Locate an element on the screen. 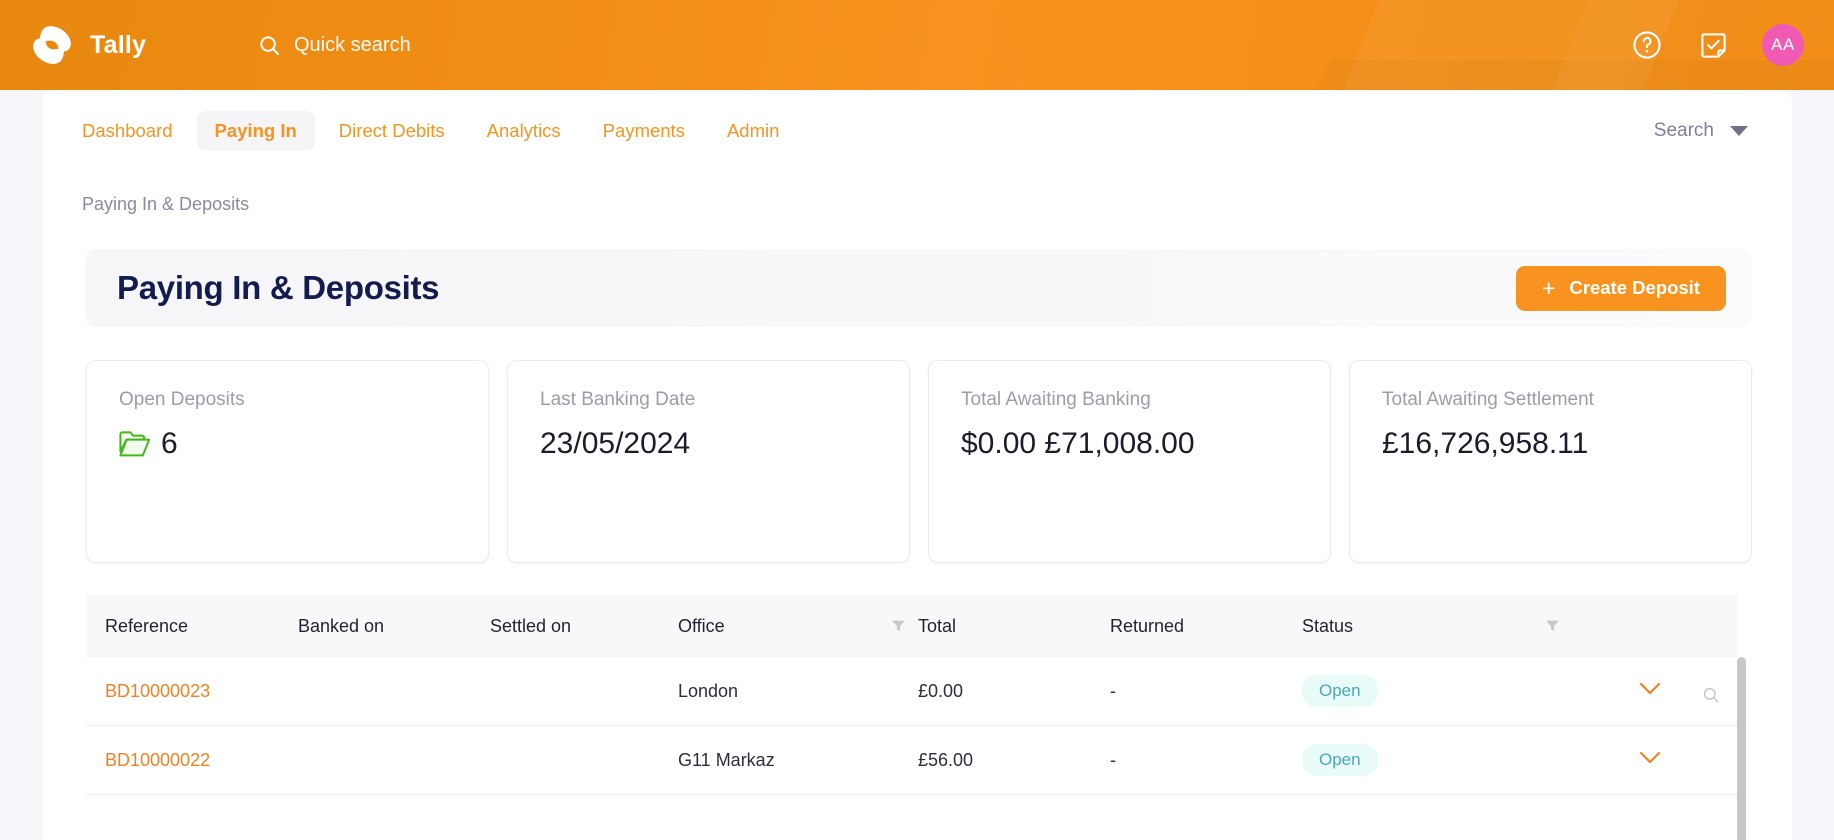  column-header-status: Status is located at coordinates (1437, 626).